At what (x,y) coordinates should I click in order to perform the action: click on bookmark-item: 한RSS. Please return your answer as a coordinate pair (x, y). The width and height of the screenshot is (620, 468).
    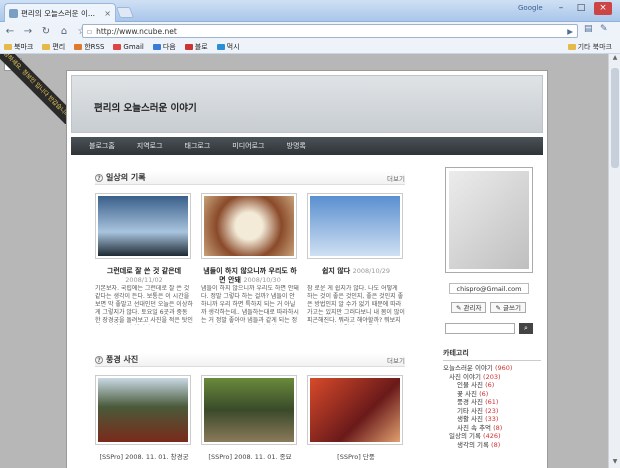
    Looking at the image, I should click on (89, 47).